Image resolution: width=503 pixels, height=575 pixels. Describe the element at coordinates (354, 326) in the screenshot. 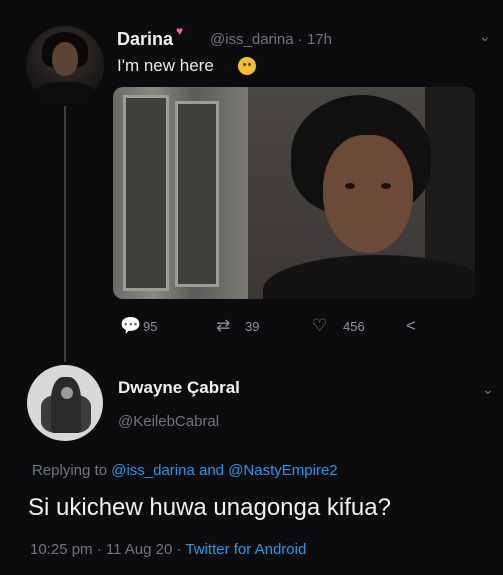

I see `like-count: 456` at that location.